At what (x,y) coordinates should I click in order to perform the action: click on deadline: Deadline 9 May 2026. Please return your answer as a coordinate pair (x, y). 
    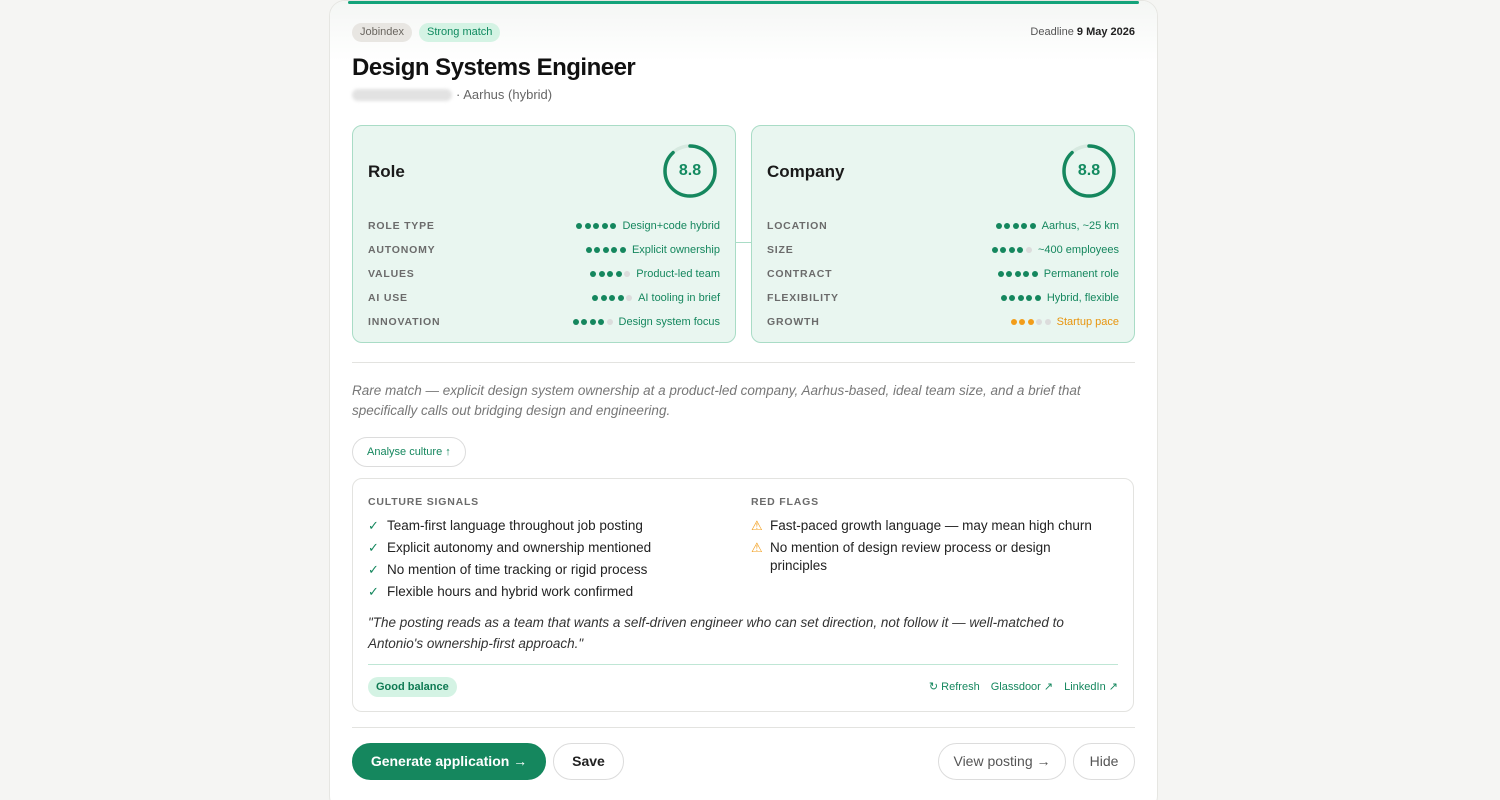
    Looking at the image, I should click on (1082, 32).